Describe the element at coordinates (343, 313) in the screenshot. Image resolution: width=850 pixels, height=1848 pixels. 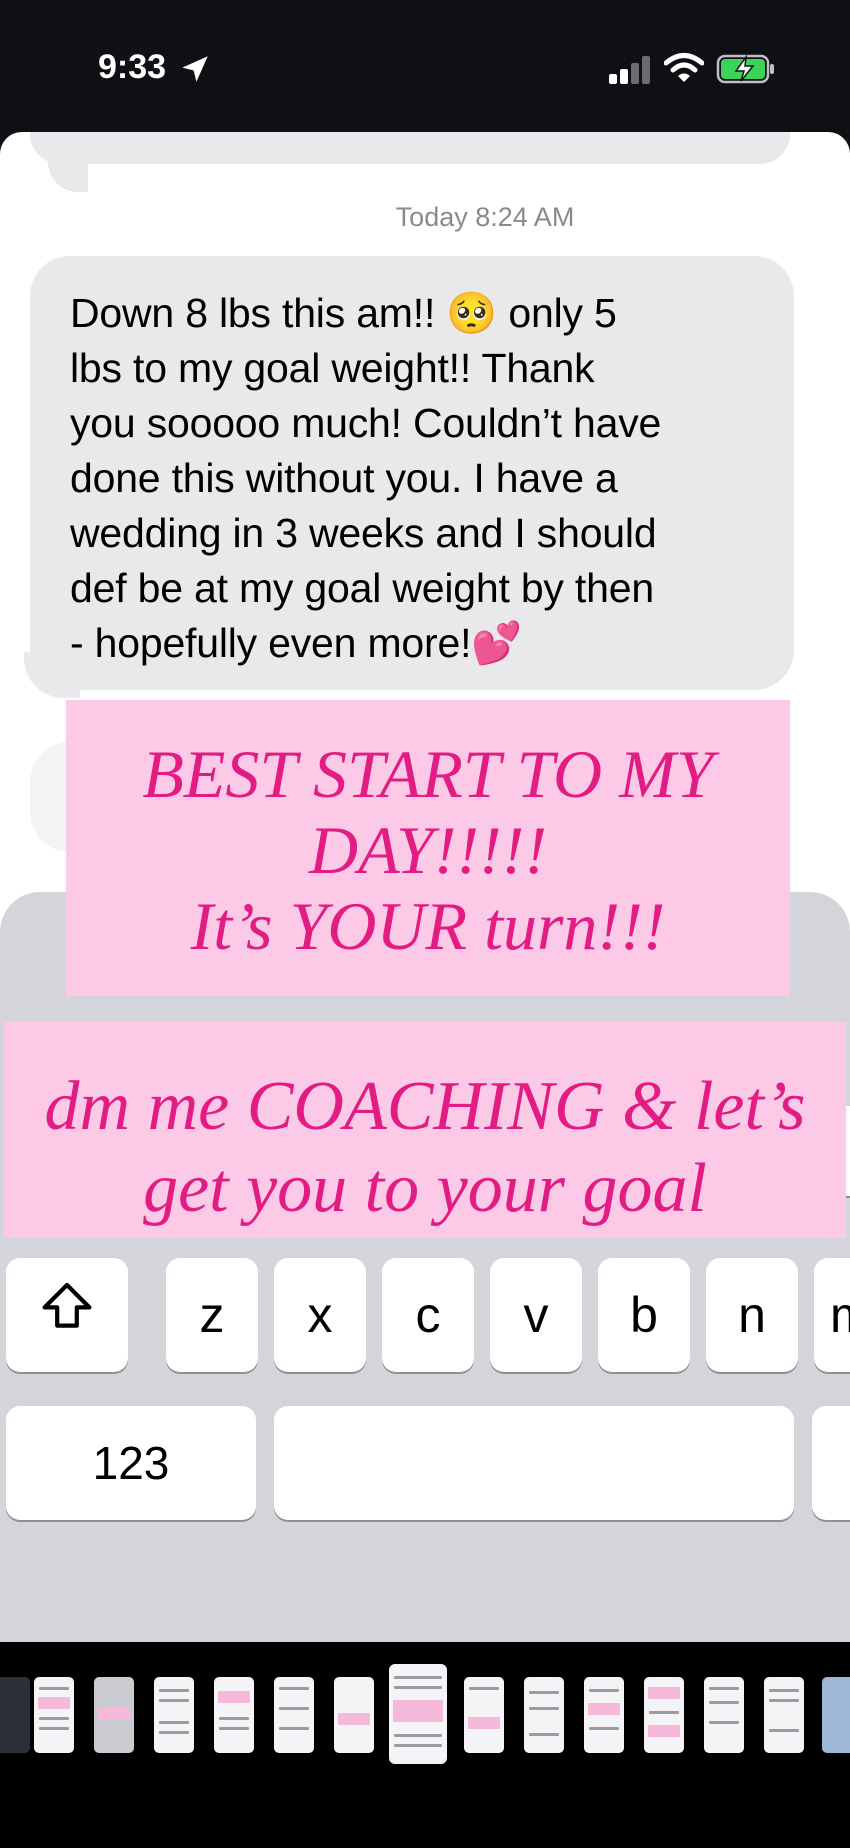
I see `message-line: Down 8 lbs this am!! 🥺 only 5` at that location.